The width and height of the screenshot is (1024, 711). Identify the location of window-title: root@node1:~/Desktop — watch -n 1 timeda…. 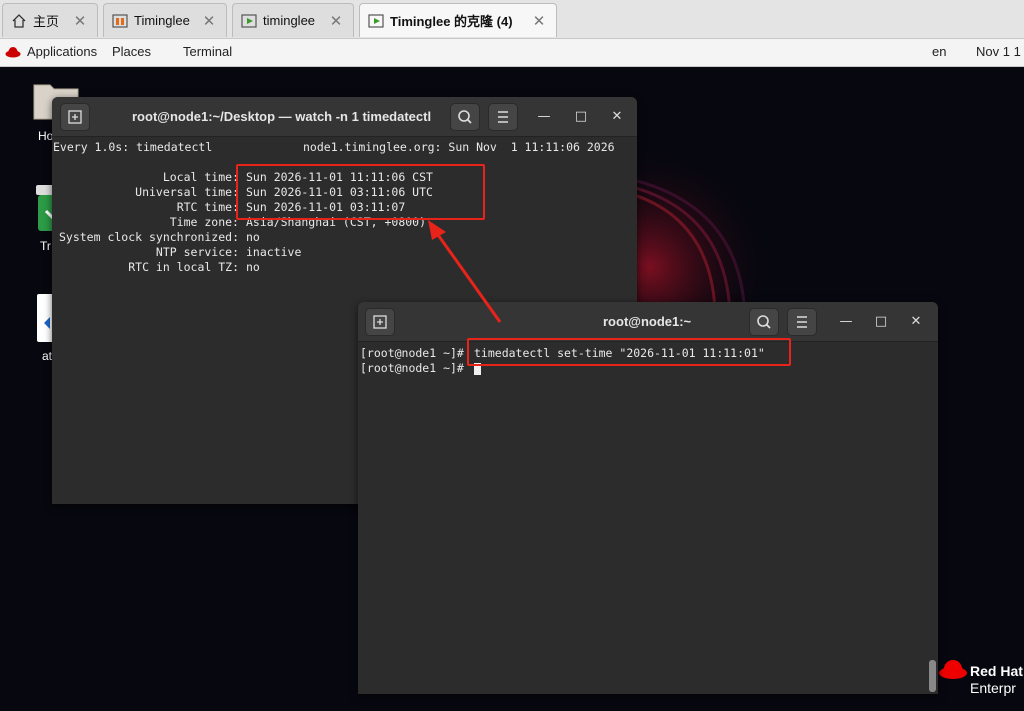
(282, 116).